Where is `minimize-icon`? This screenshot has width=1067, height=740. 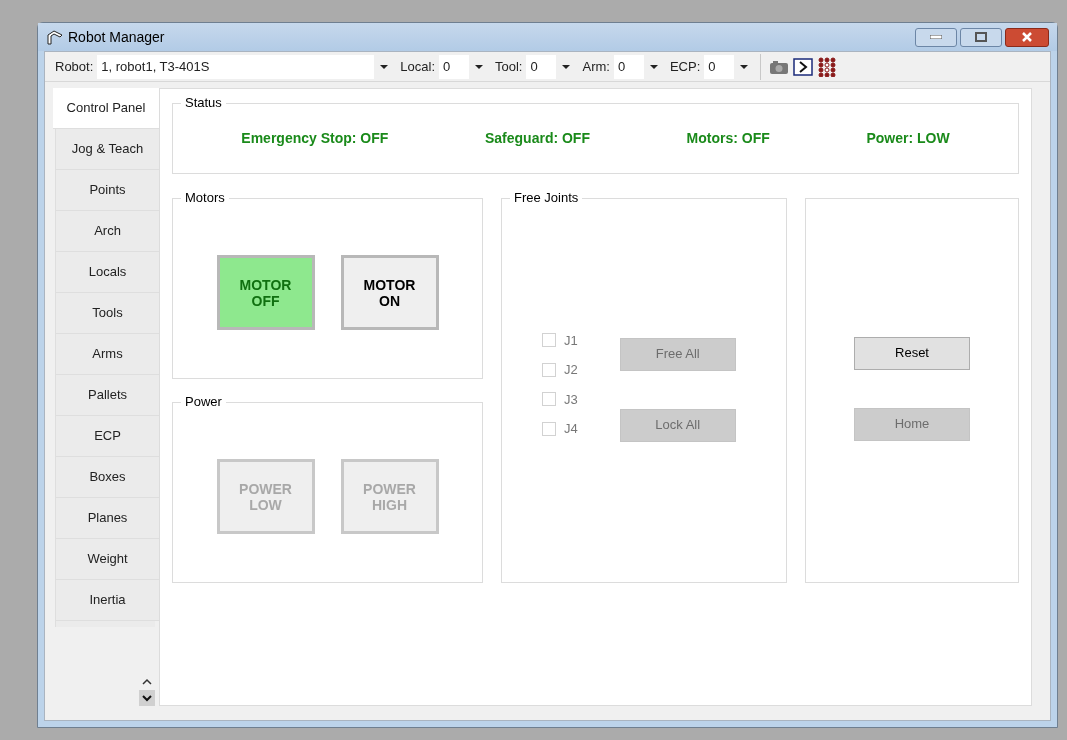 minimize-icon is located at coordinates (936, 37).